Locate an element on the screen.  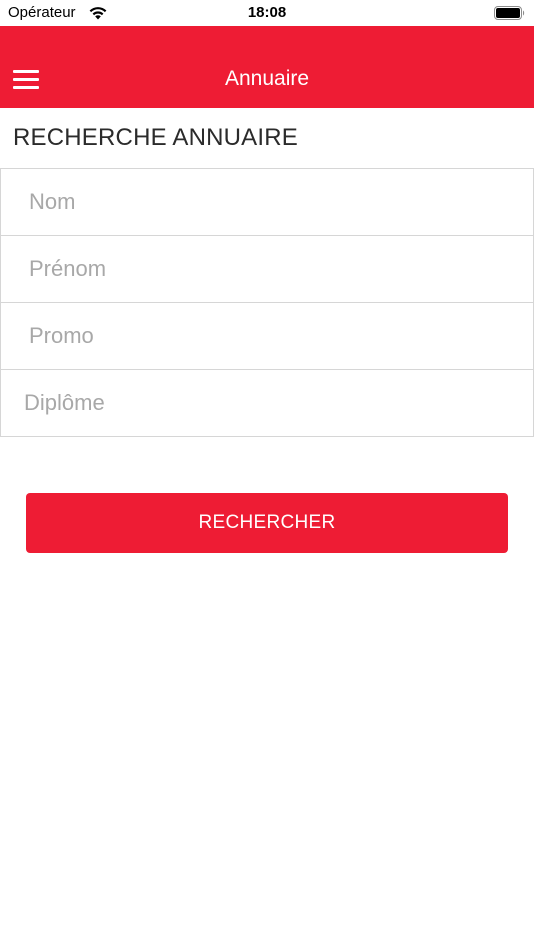
diplome-field-container is located at coordinates (267, 403).